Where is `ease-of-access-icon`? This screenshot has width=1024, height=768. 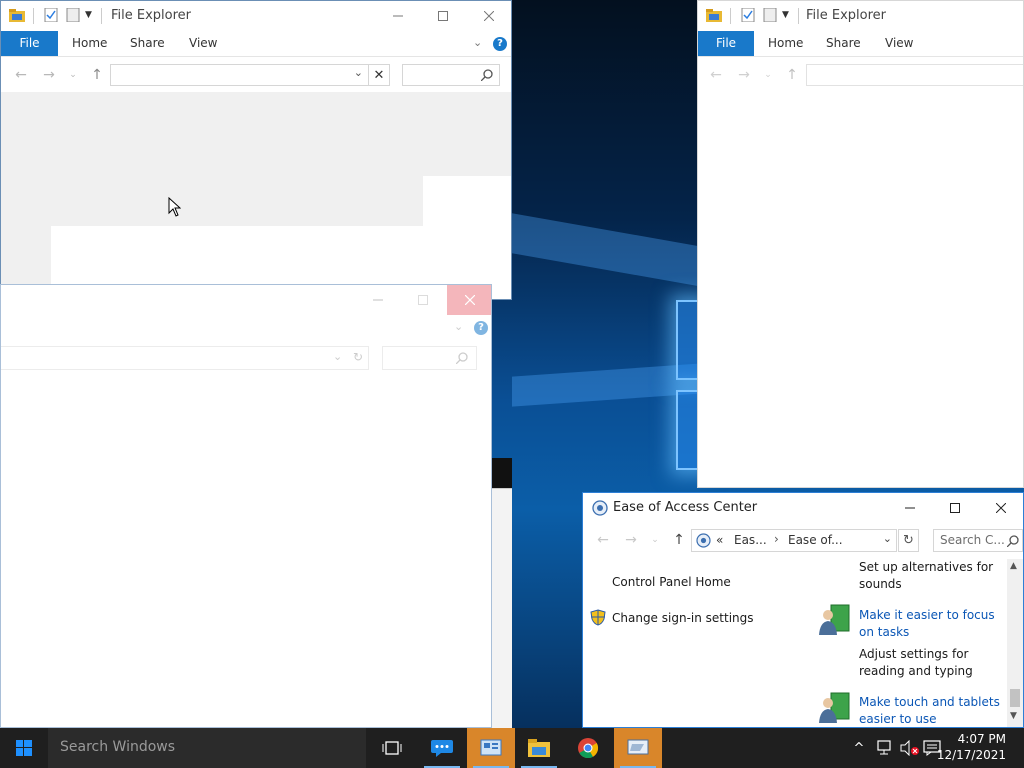 ease-of-access-icon is located at coordinates (703, 540).